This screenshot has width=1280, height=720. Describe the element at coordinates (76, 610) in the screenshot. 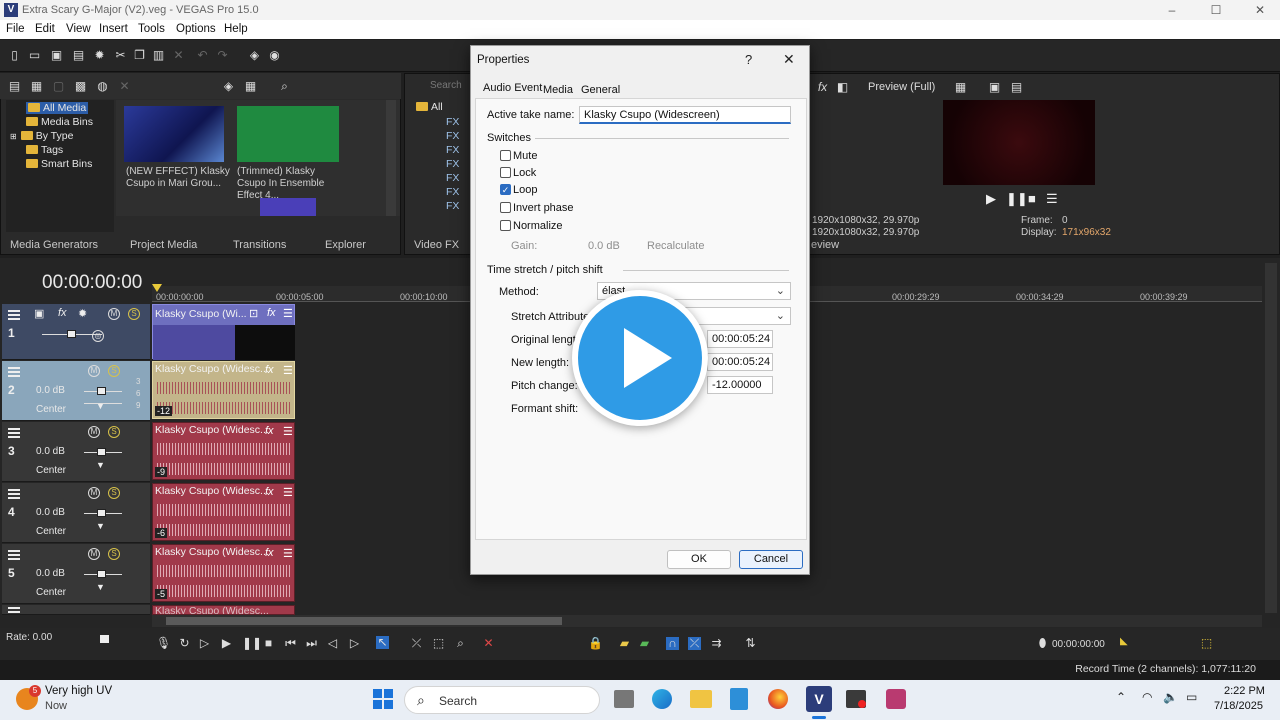

I see `track-header-audio` at that location.